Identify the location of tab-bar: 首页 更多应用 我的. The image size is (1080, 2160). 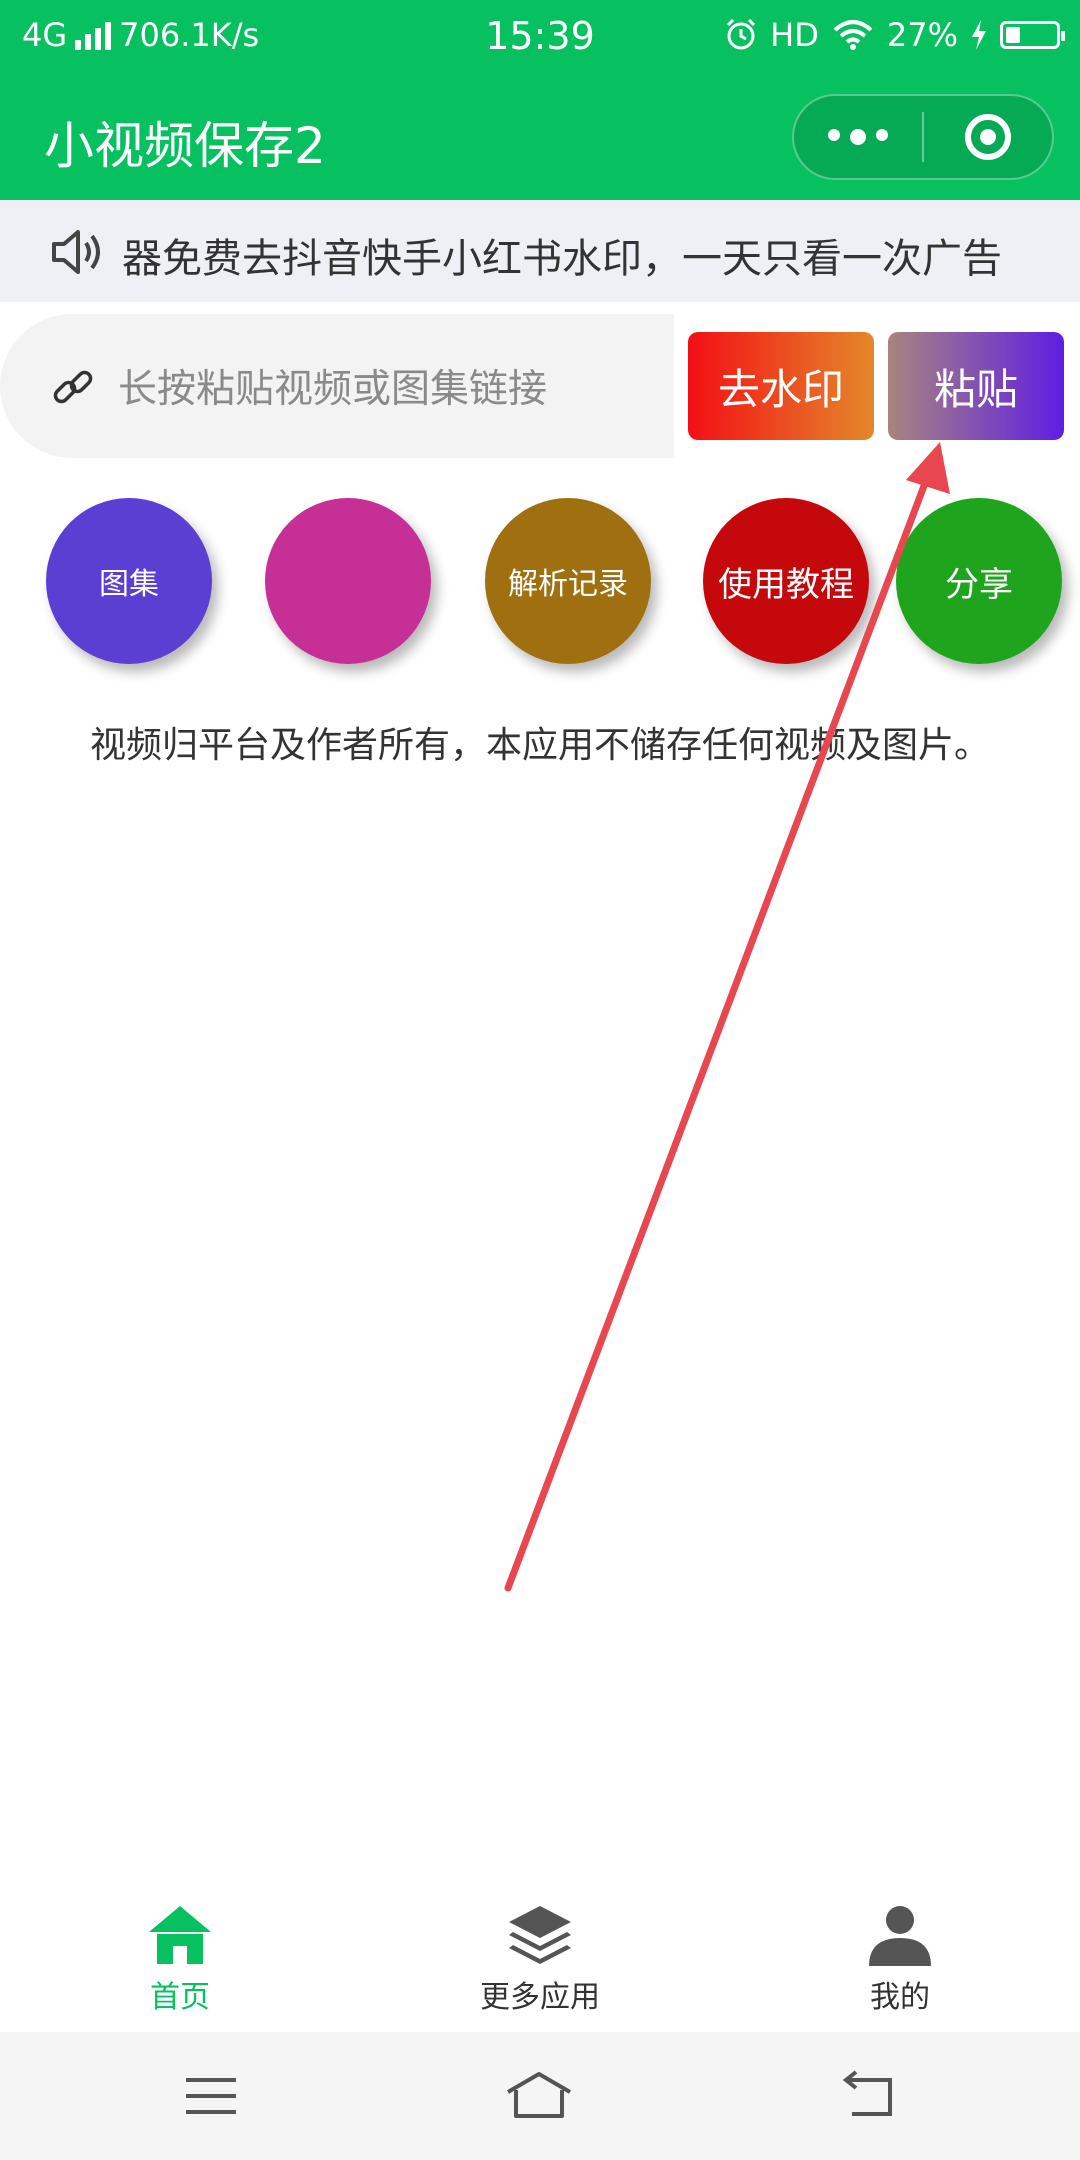
(540, 1962).